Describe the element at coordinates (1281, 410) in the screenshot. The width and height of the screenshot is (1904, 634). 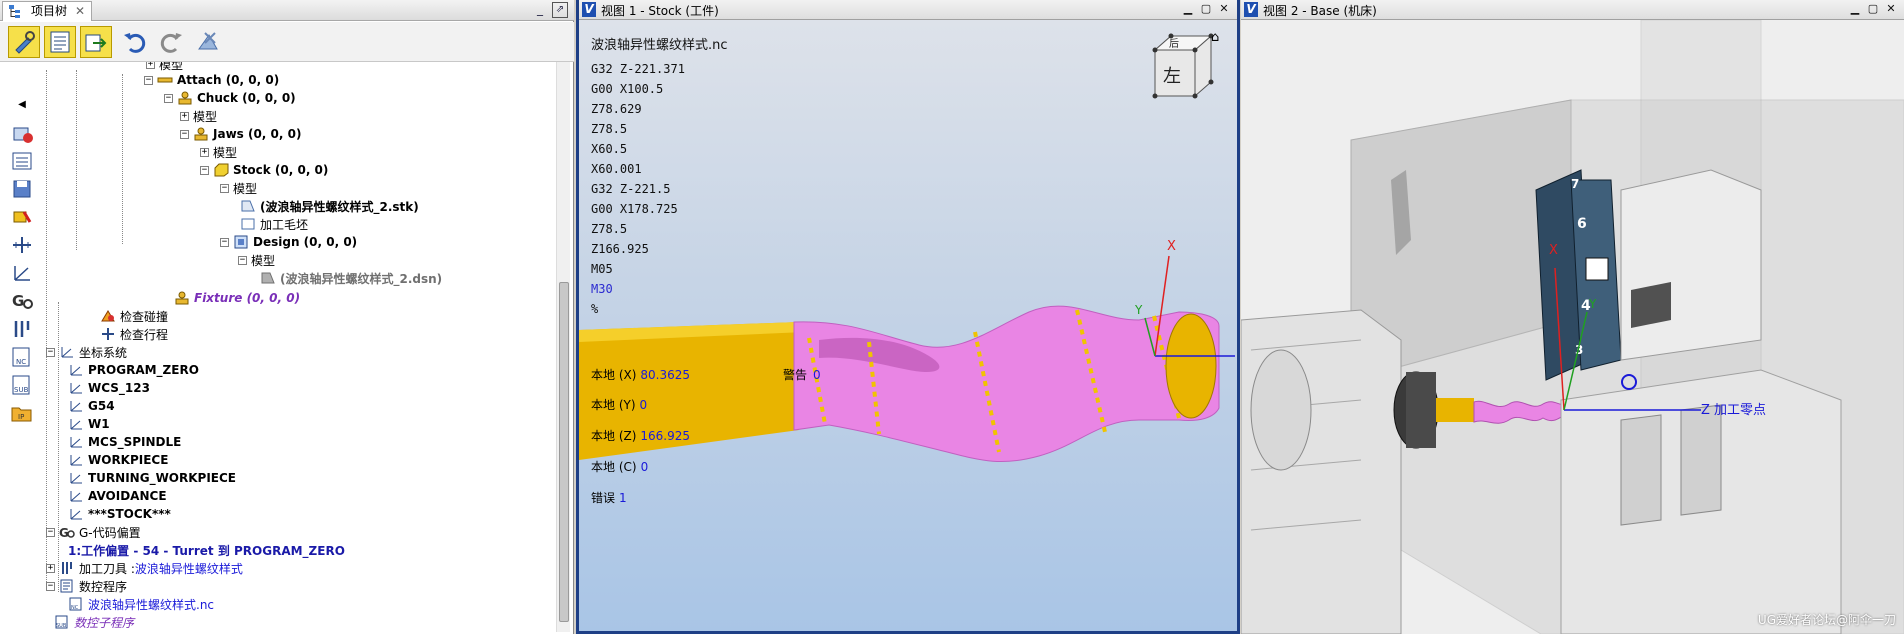
I see `spindle-housing` at that location.